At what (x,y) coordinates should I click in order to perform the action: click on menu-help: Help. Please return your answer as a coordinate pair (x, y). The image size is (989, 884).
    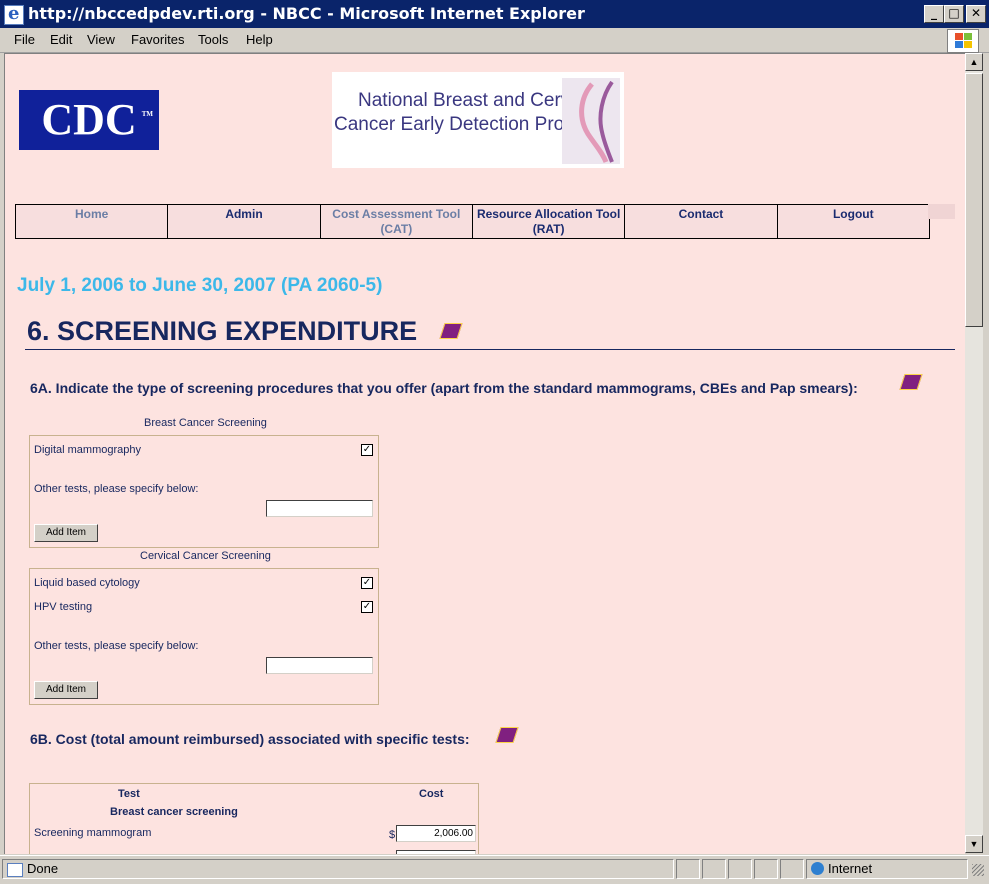
    Looking at the image, I should click on (259, 39).